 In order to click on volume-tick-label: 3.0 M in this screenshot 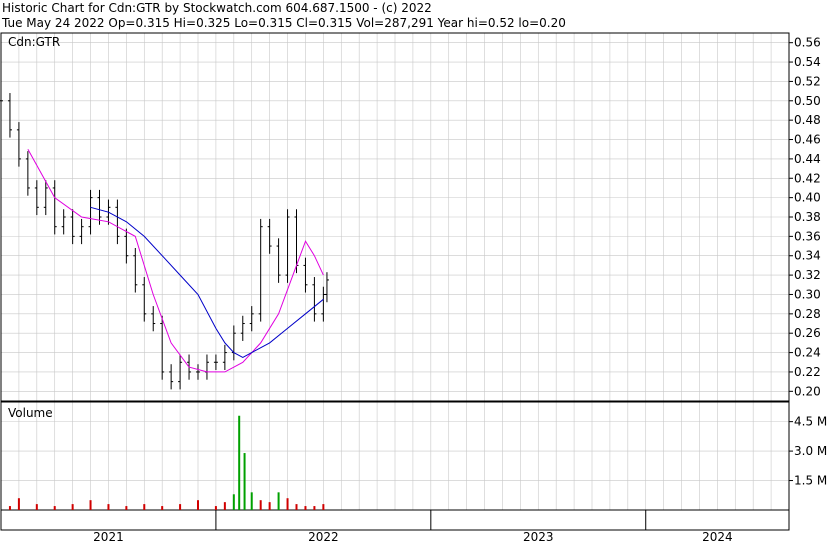, I will do `click(810, 451)`.